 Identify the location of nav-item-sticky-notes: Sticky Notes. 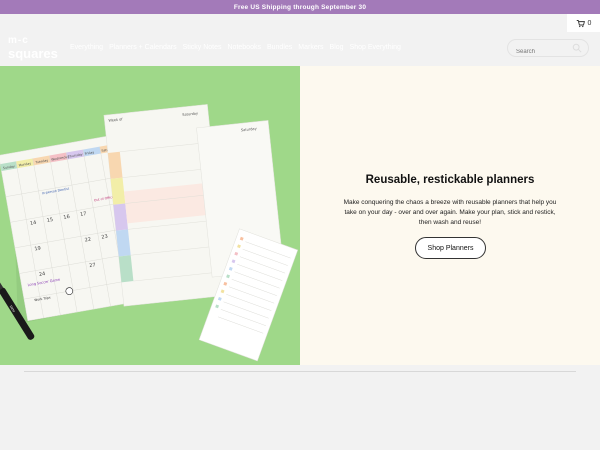
(202, 47).